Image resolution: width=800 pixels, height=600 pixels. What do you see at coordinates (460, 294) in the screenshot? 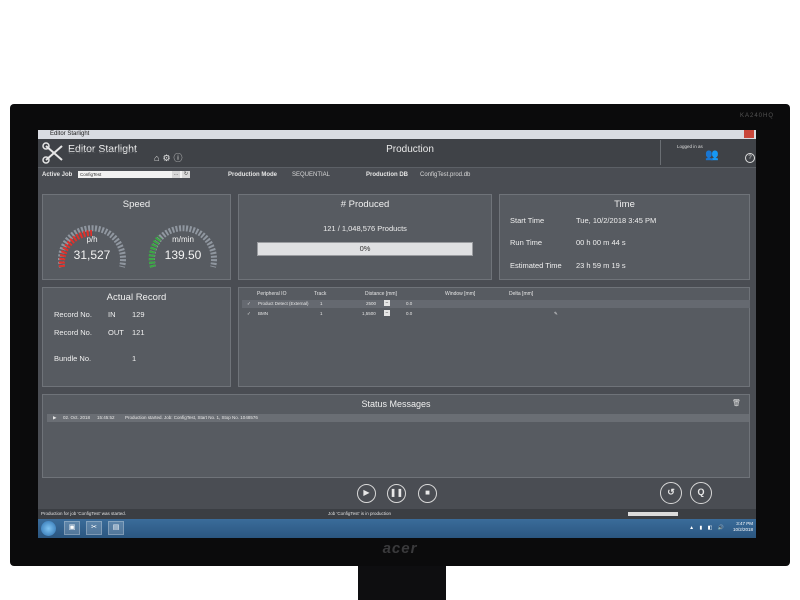
I see `column-header: Window [mm]` at bounding box center [460, 294].